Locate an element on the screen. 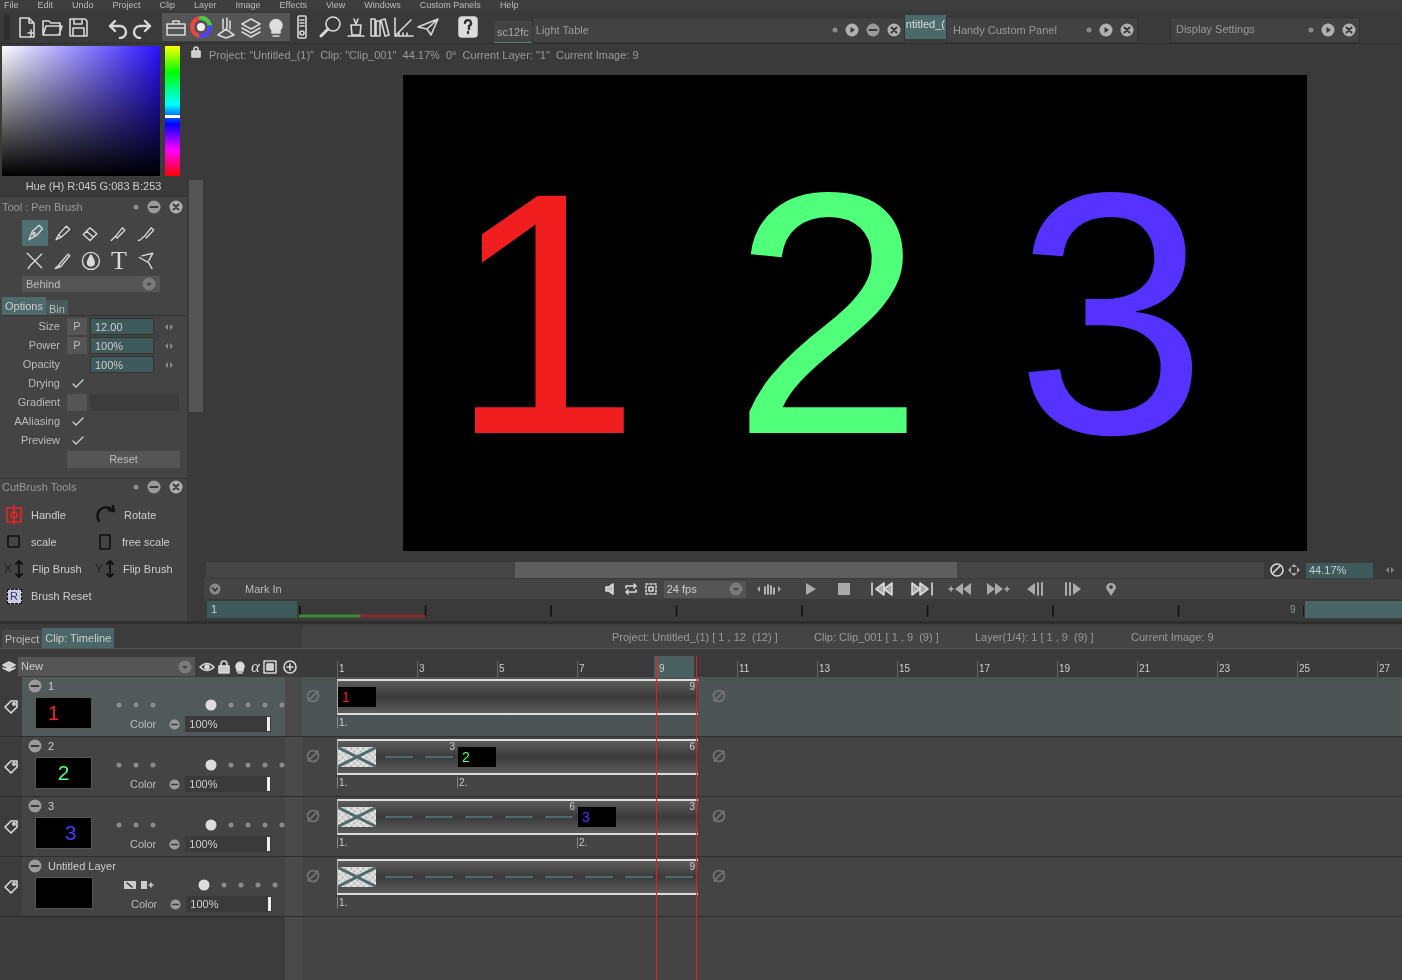  eye-icon is located at coordinates (207, 666).